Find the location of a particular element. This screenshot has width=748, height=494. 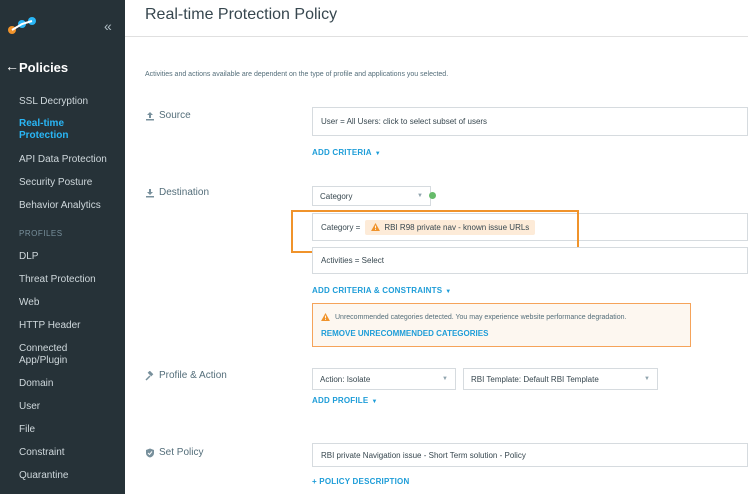

page-title: Real-time Protection Policy is located at coordinates (241, 14).